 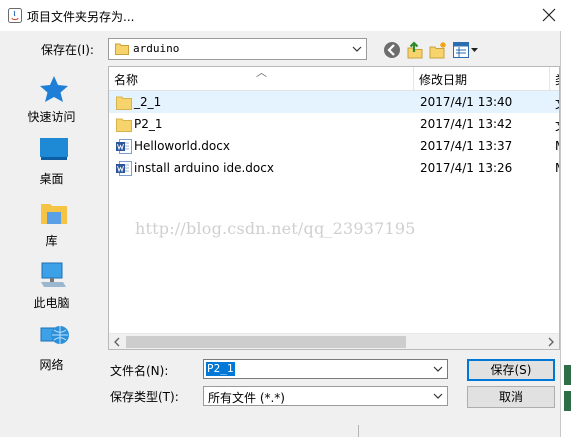 I want to click on save-button: 保存(S), so click(x=511, y=370).